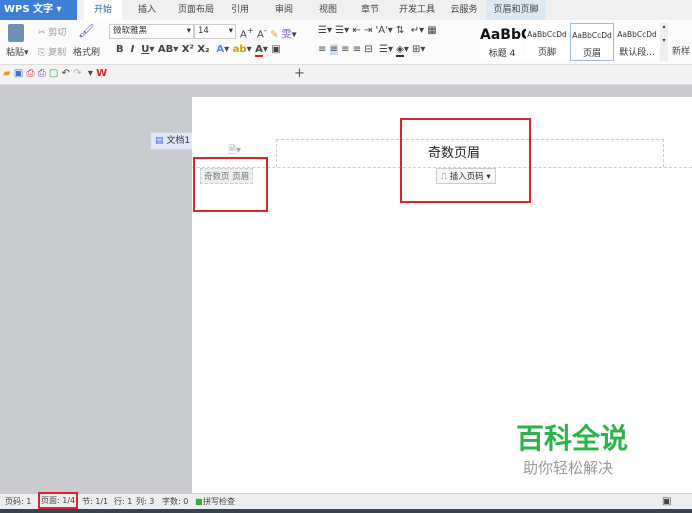  What do you see at coordinates (666, 501) in the screenshot?
I see `fullscreen-icon: ▣` at bounding box center [666, 501].